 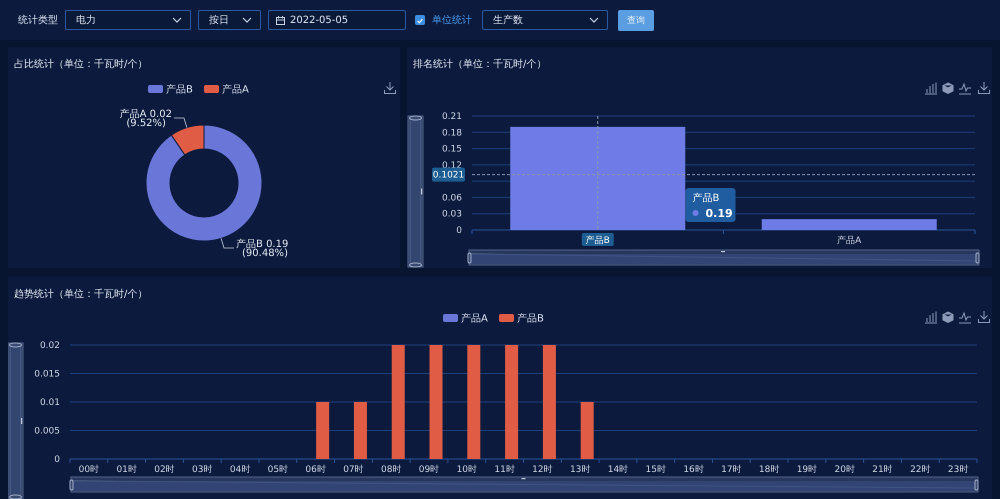 What do you see at coordinates (353, 470) in the screenshot?
I see `axis-label: 07时` at bounding box center [353, 470].